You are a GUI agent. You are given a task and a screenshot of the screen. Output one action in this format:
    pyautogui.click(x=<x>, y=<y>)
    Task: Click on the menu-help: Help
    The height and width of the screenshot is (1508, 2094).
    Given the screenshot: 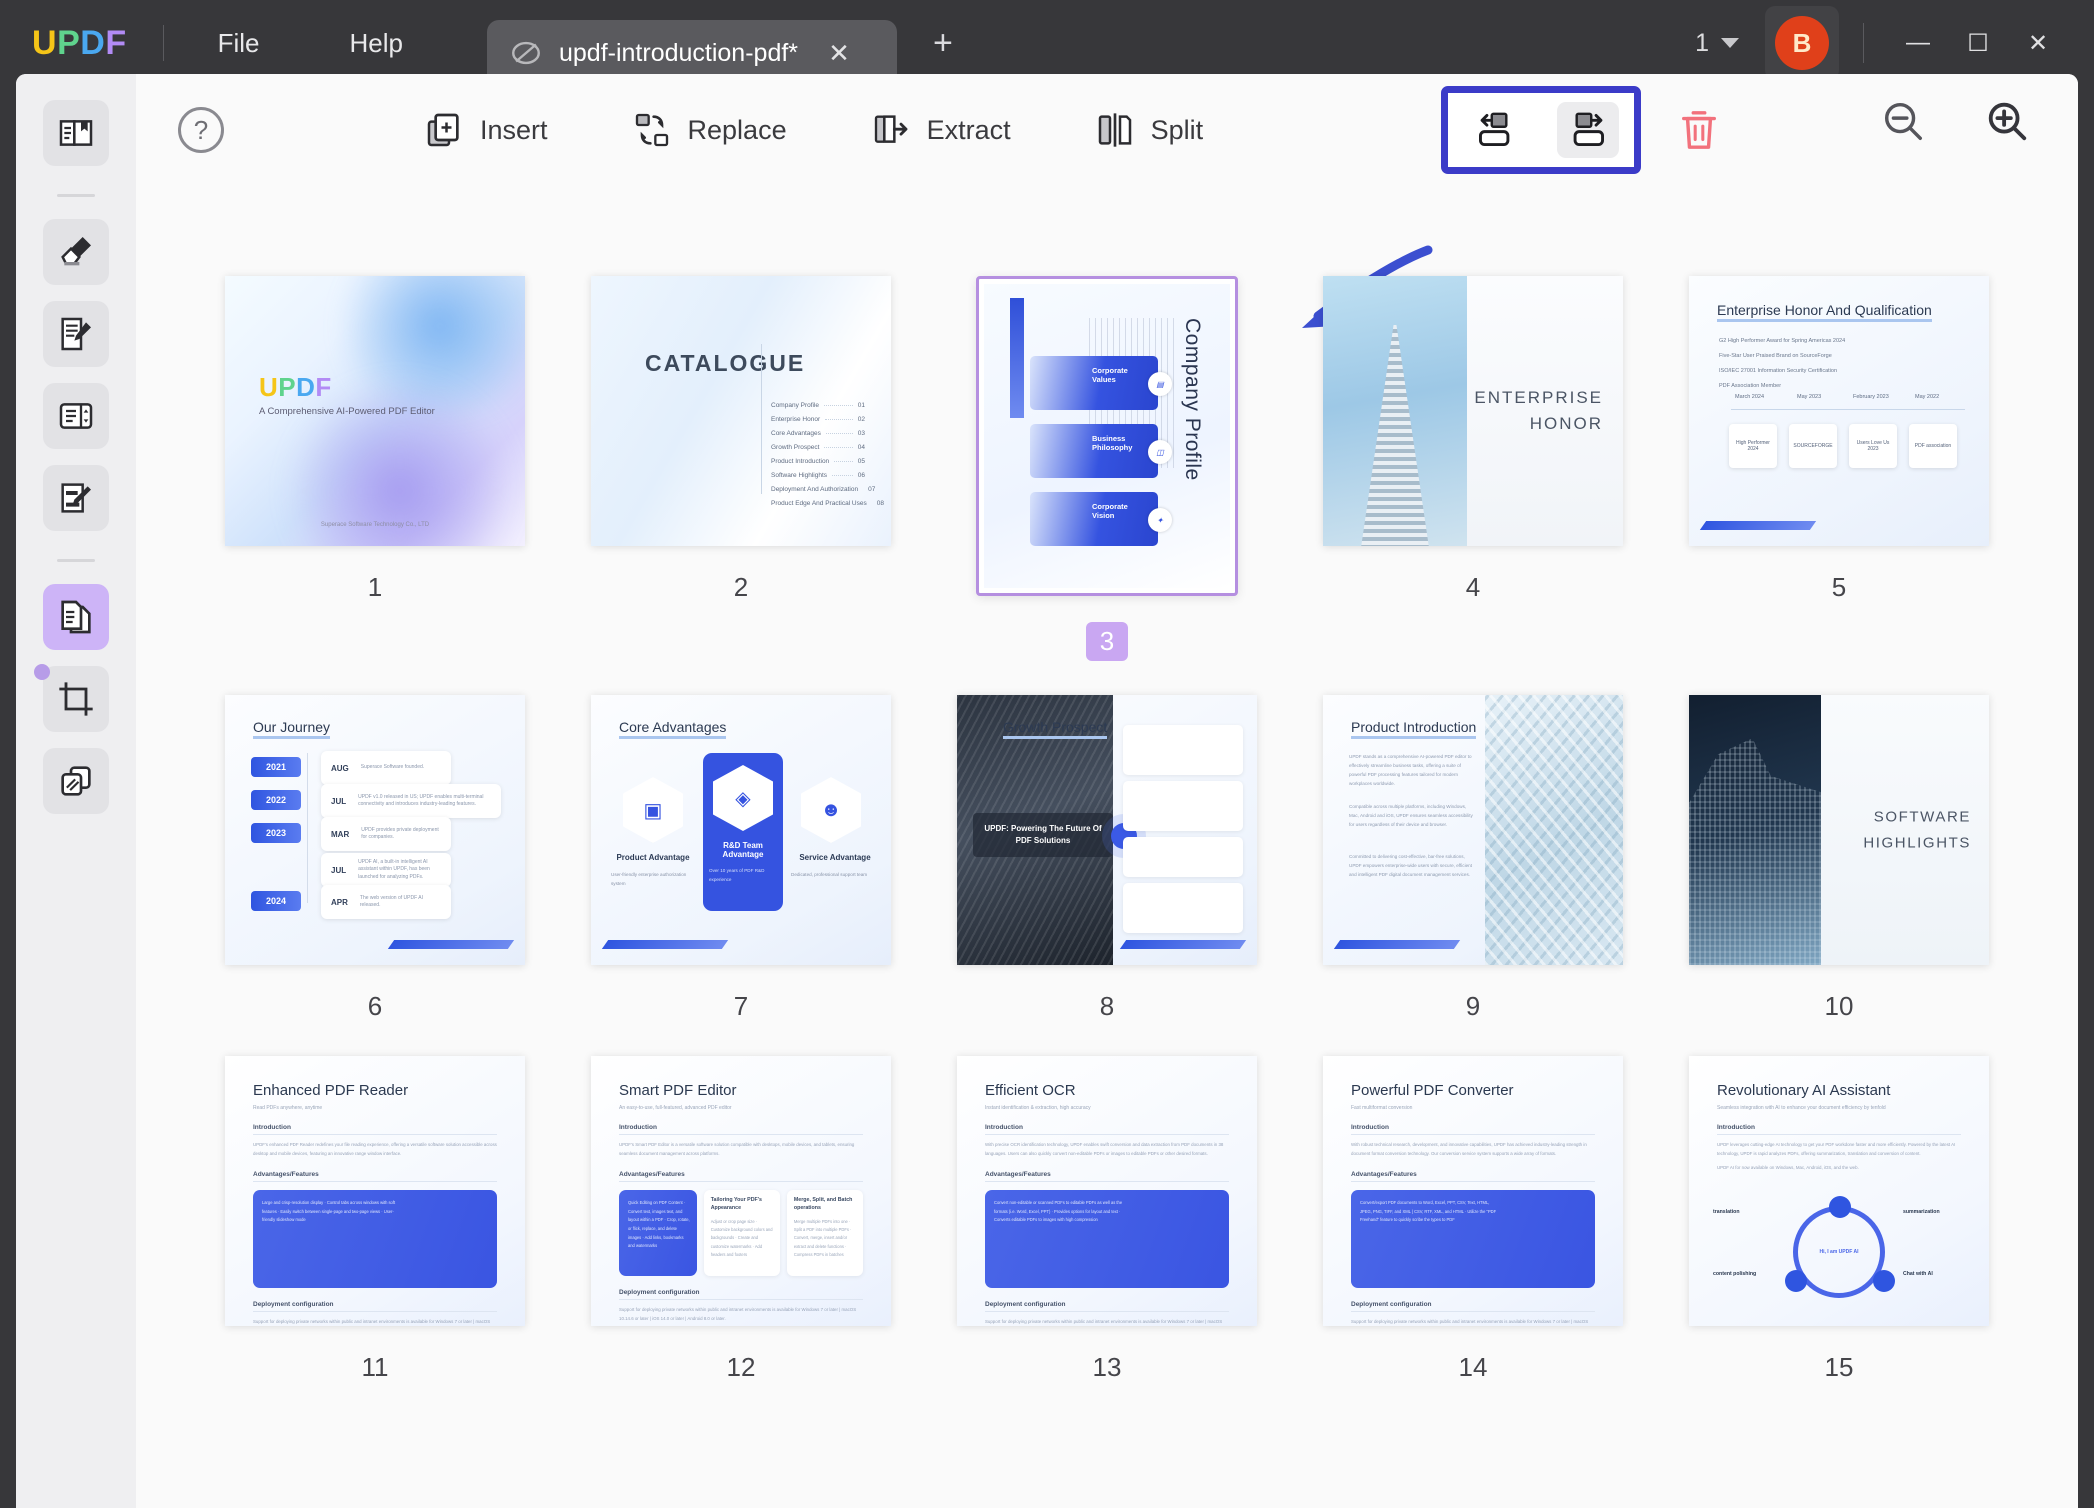 What is the action you would take?
    pyautogui.click(x=376, y=43)
    